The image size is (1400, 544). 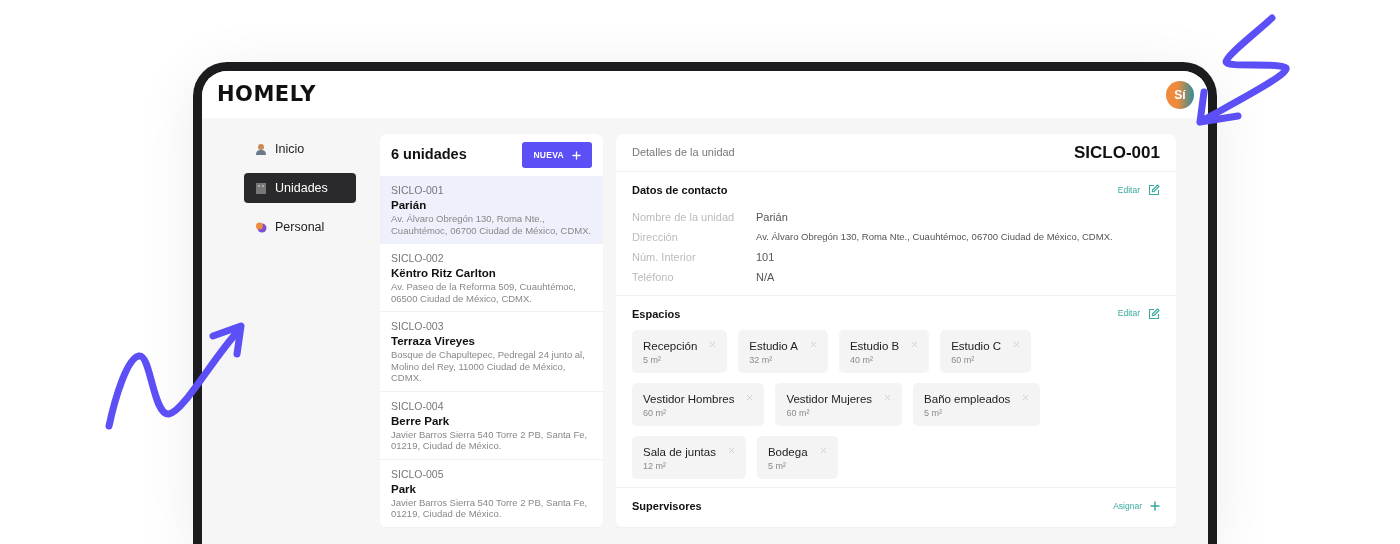 What do you see at coordinates (418, 258) in the screenshot?
I see `unit-code: SICLO-002` at bounding box center [418, 258].